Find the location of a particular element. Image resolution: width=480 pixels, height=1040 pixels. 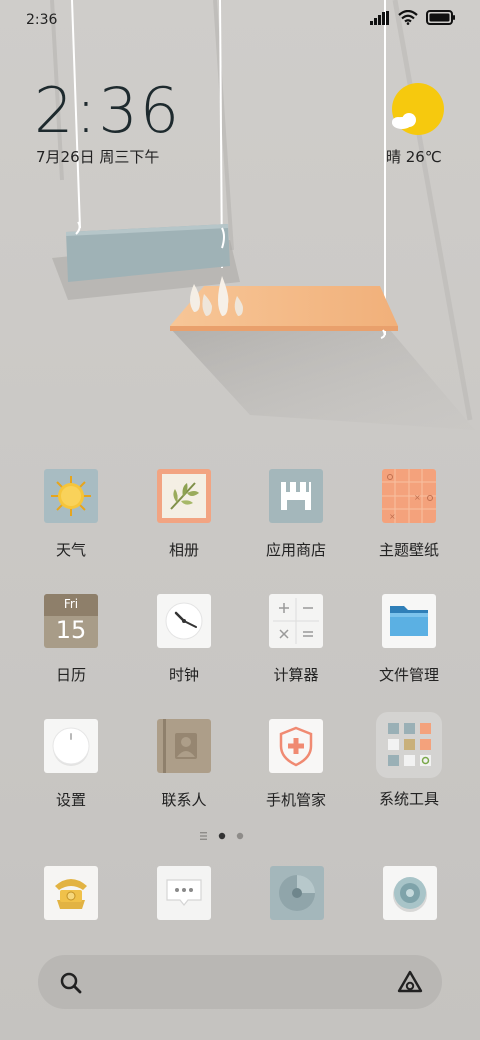

calendar-date: 15 is located at coordinates (71, 630).